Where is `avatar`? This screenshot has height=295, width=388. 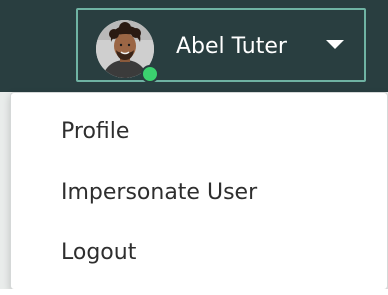 avatar is located at coordinates (127, 51).